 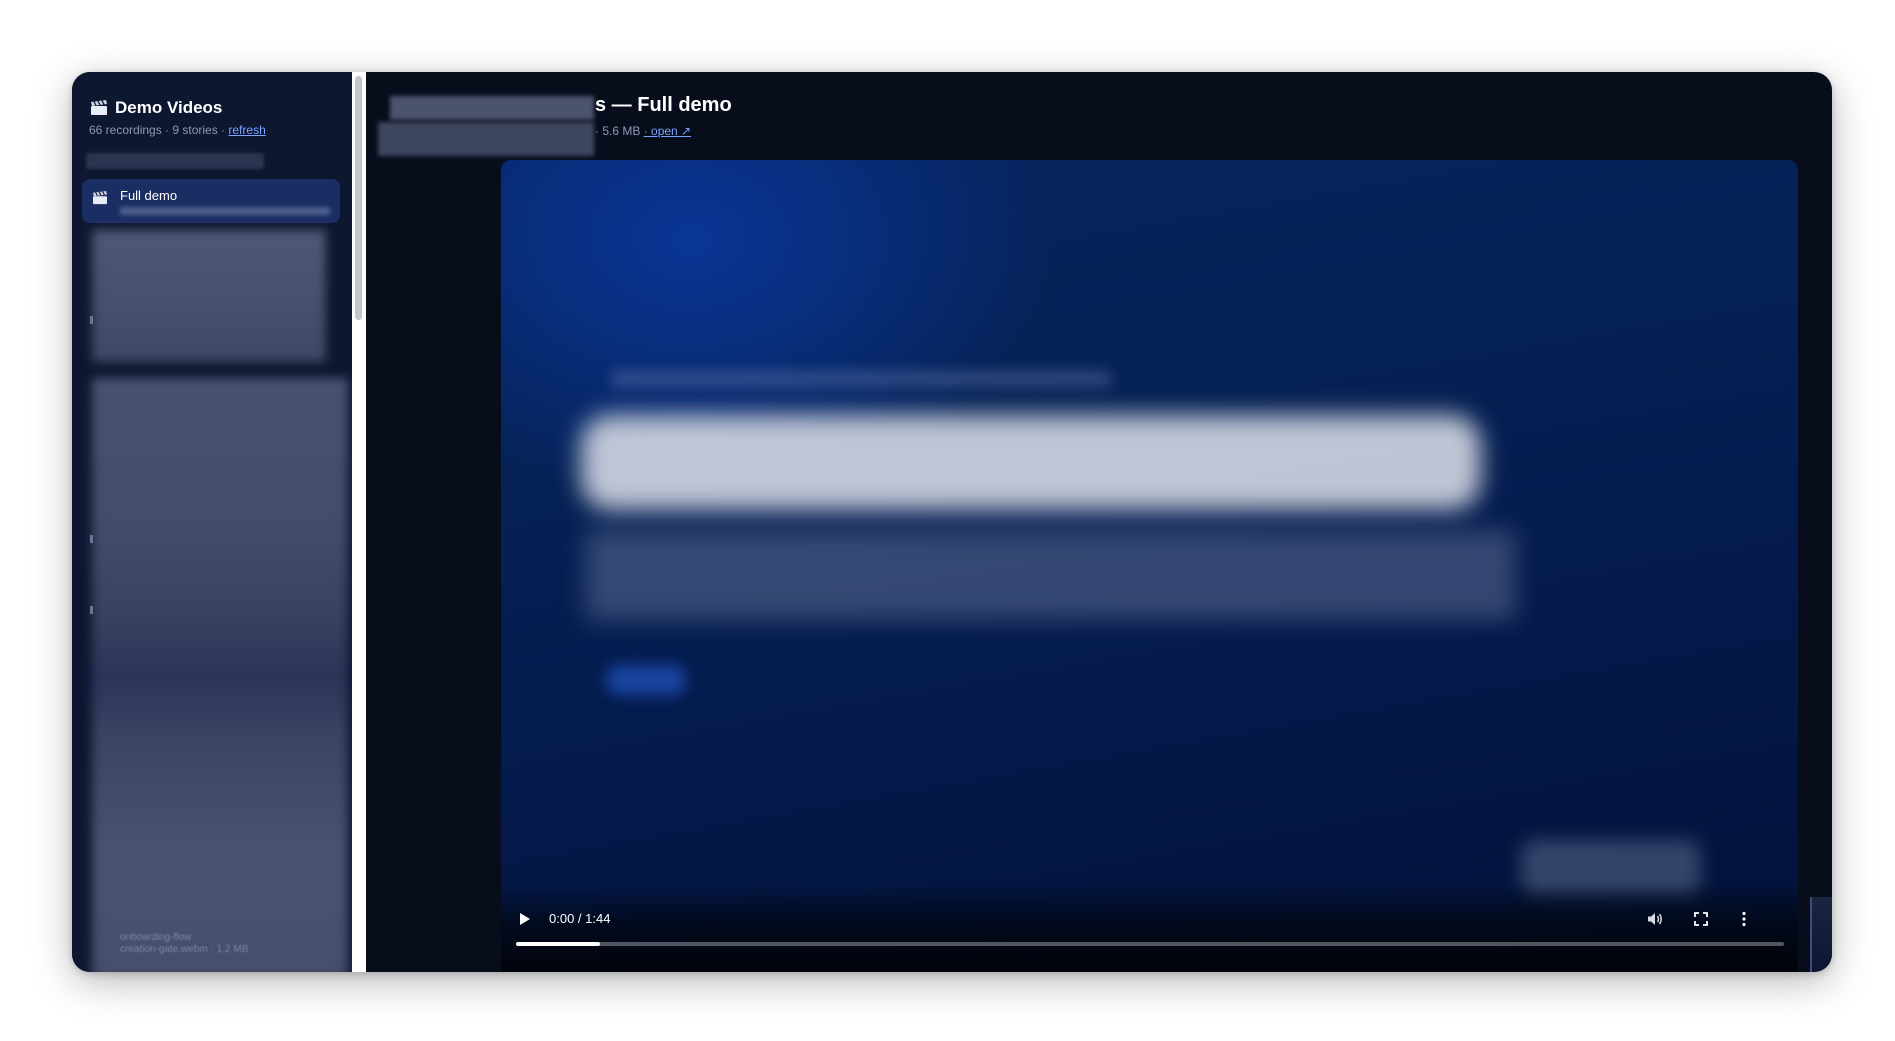 What do you see at coordinates (861, 379) in the screenshot?
I see `video-frame-eyebrow` at bounding box center [861, 379].